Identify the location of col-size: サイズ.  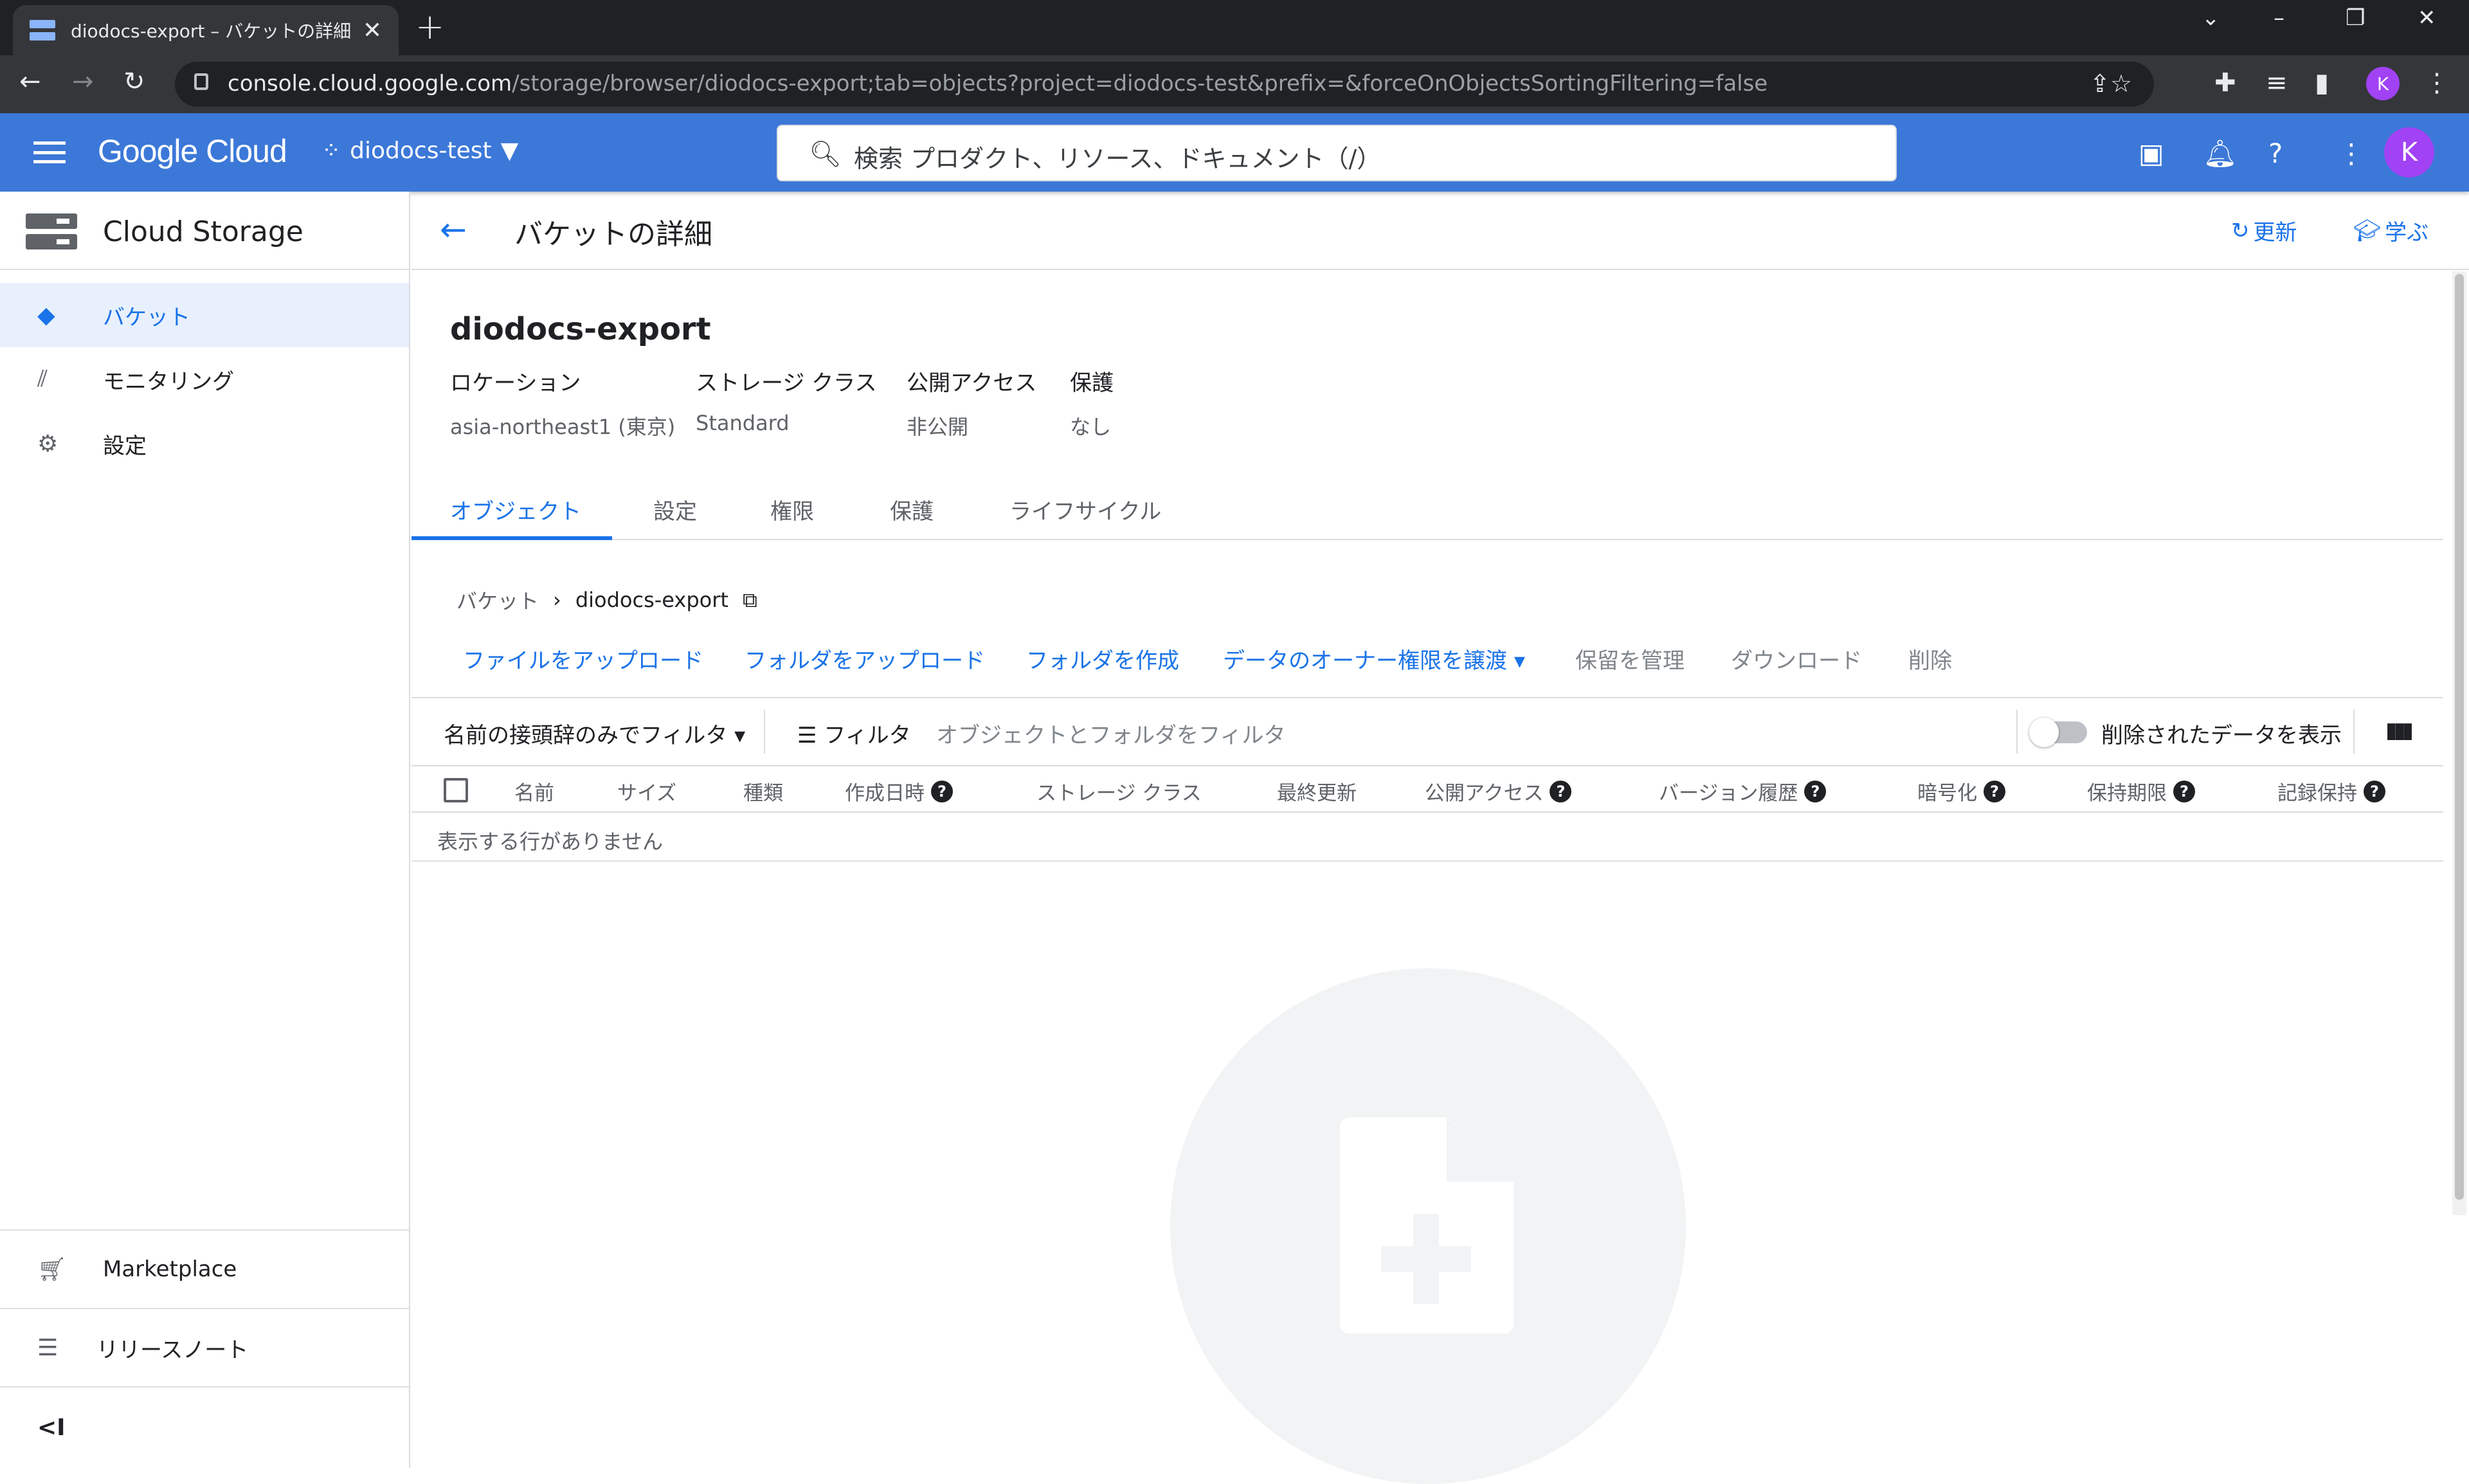
(646, 791).